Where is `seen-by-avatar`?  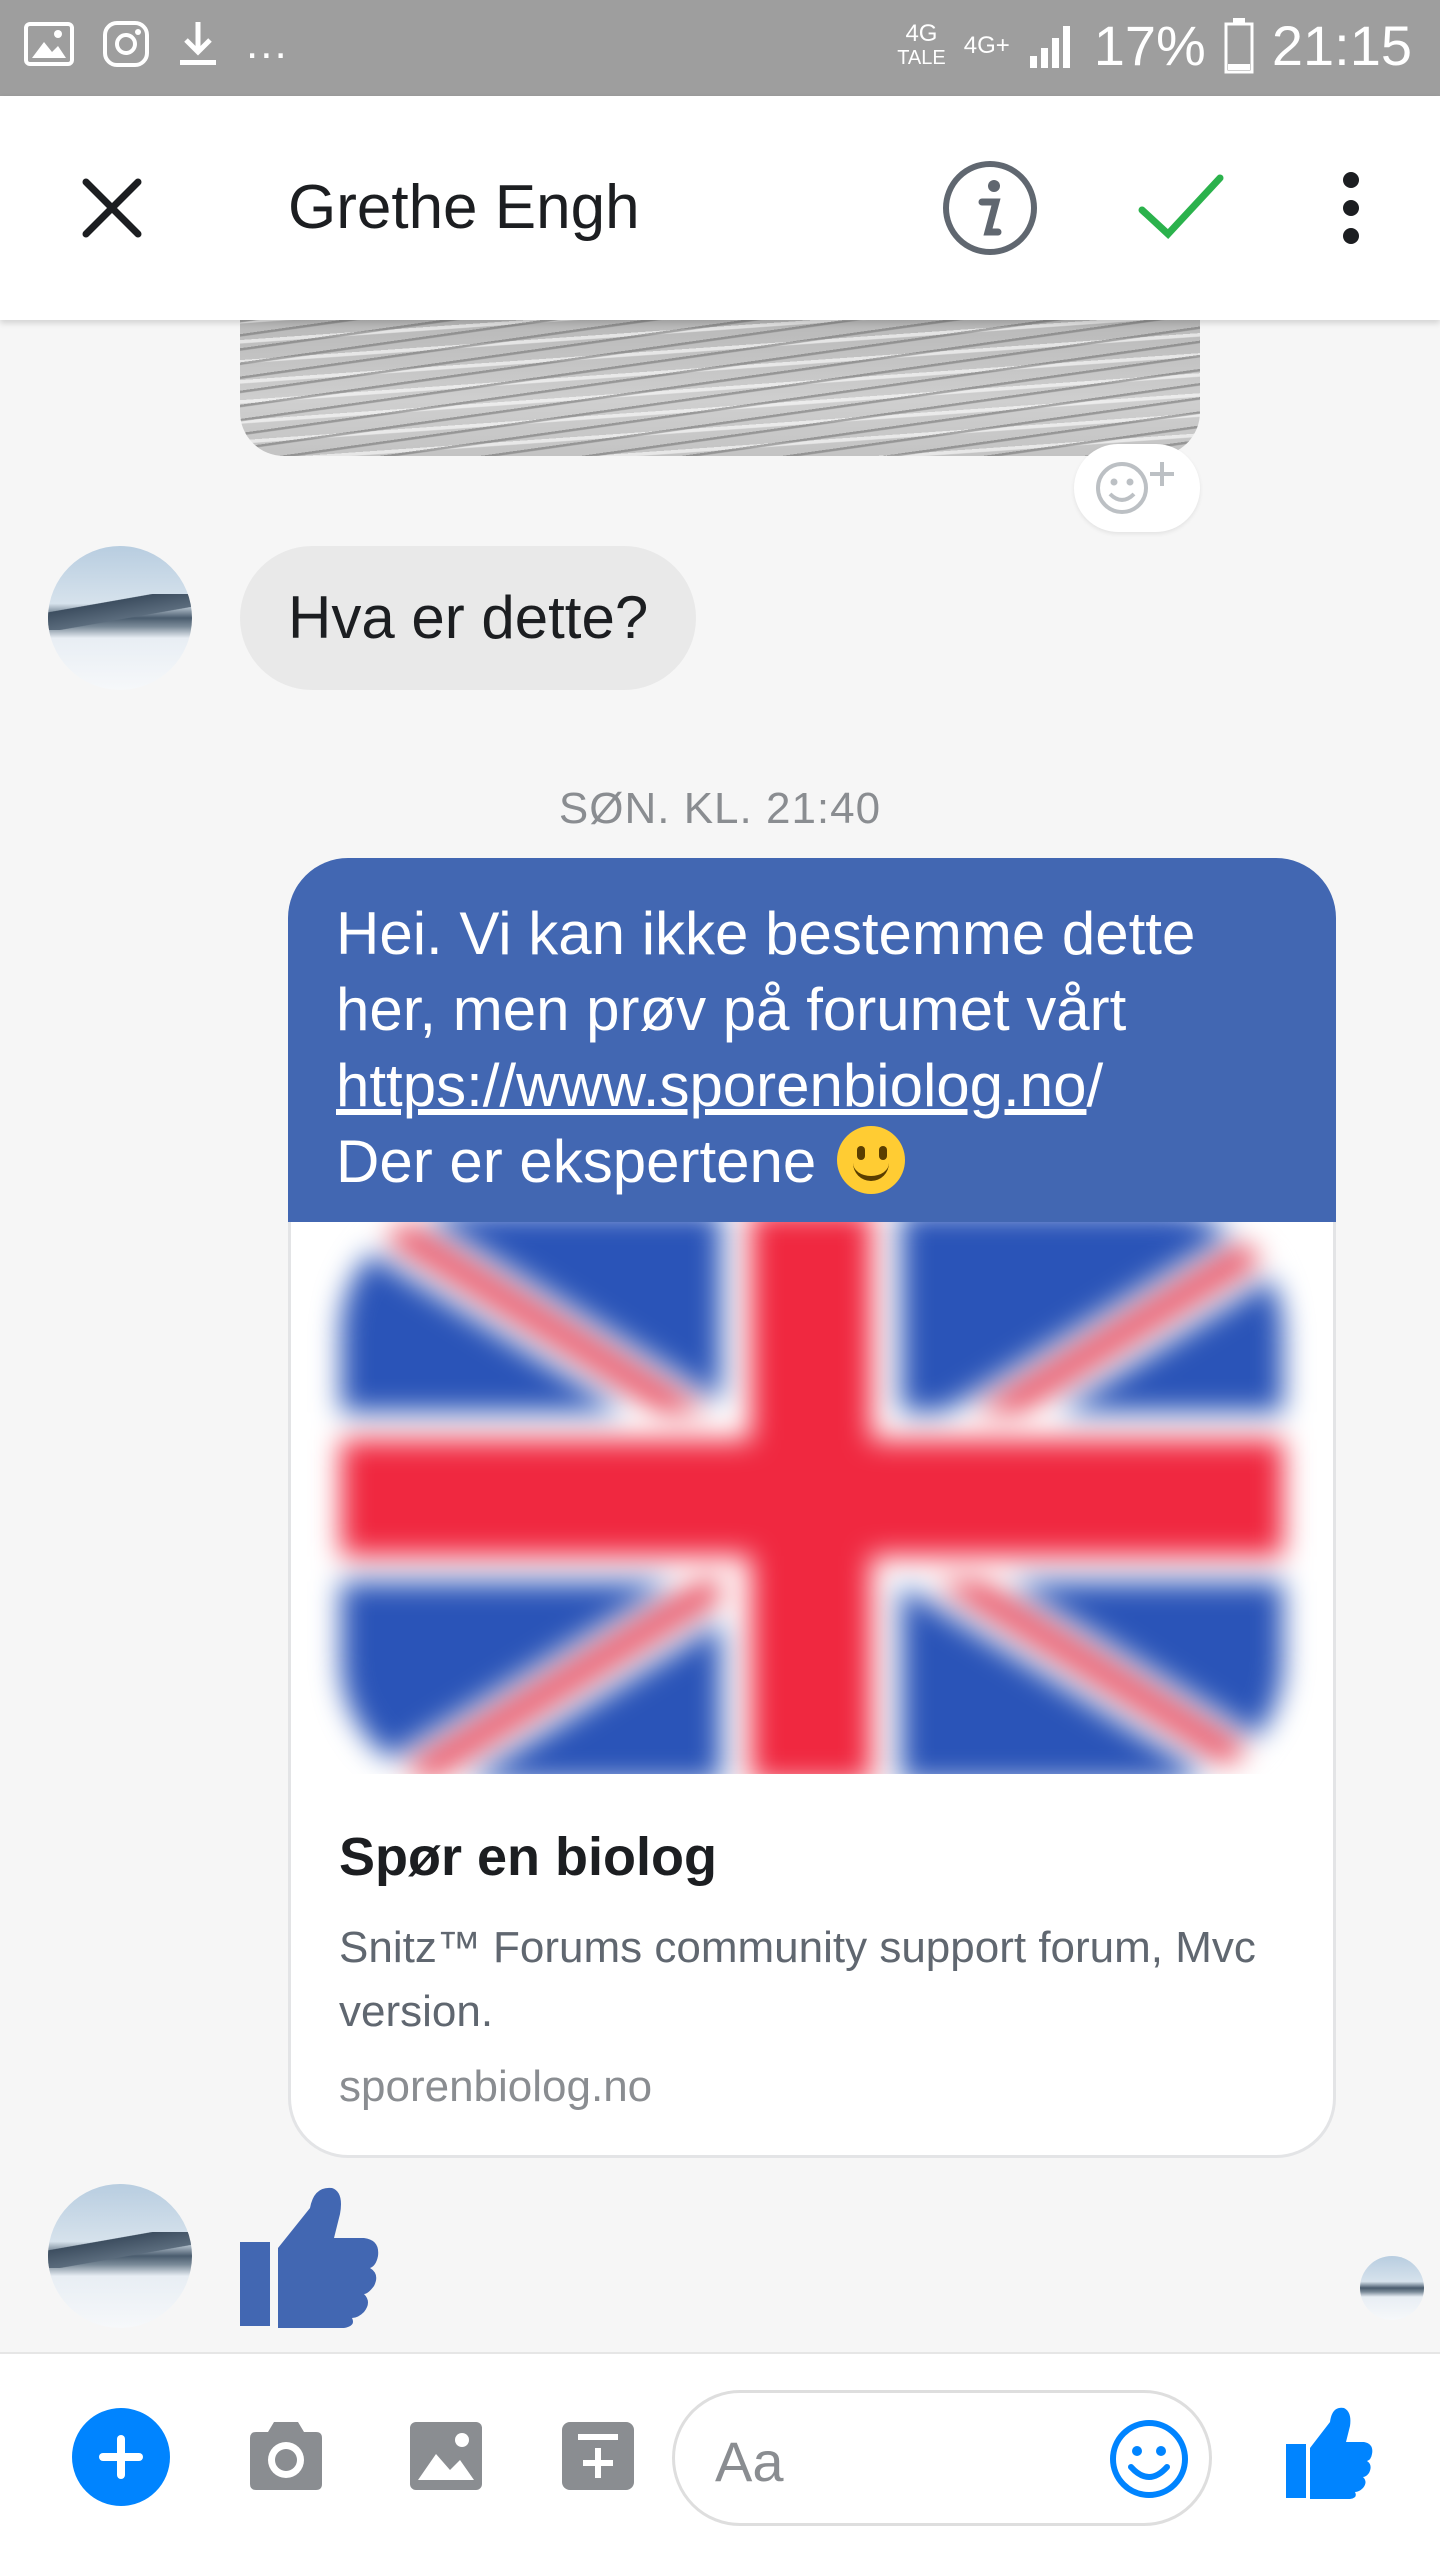
seen-by-avatar is located at coordinates (1392, 2288).